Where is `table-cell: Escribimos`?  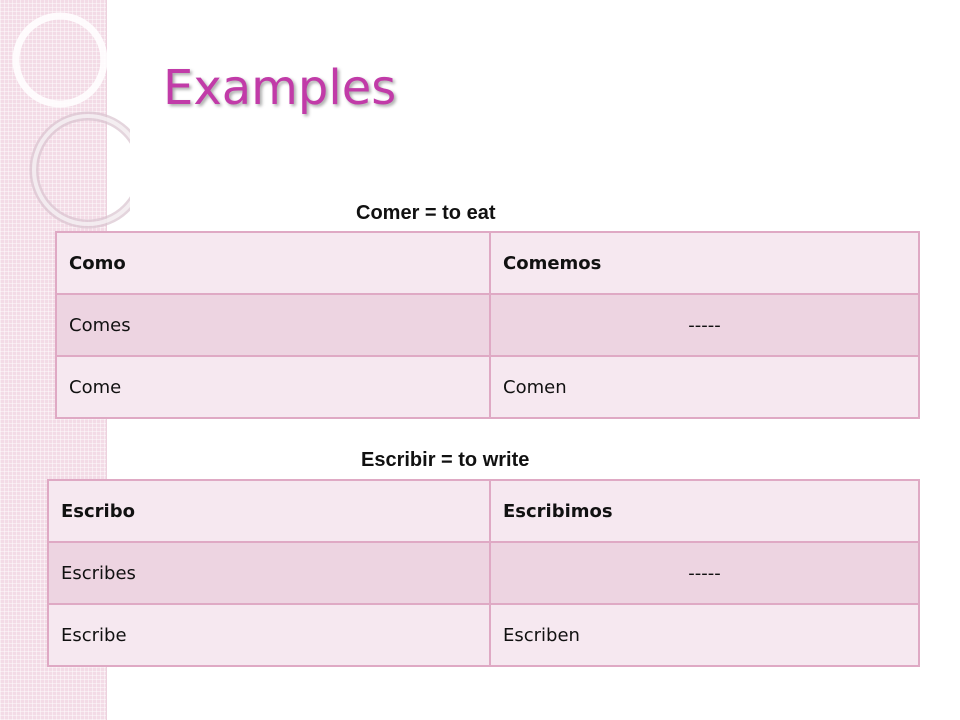
table-cell: Escribimos is located at coordinates (704, 511).